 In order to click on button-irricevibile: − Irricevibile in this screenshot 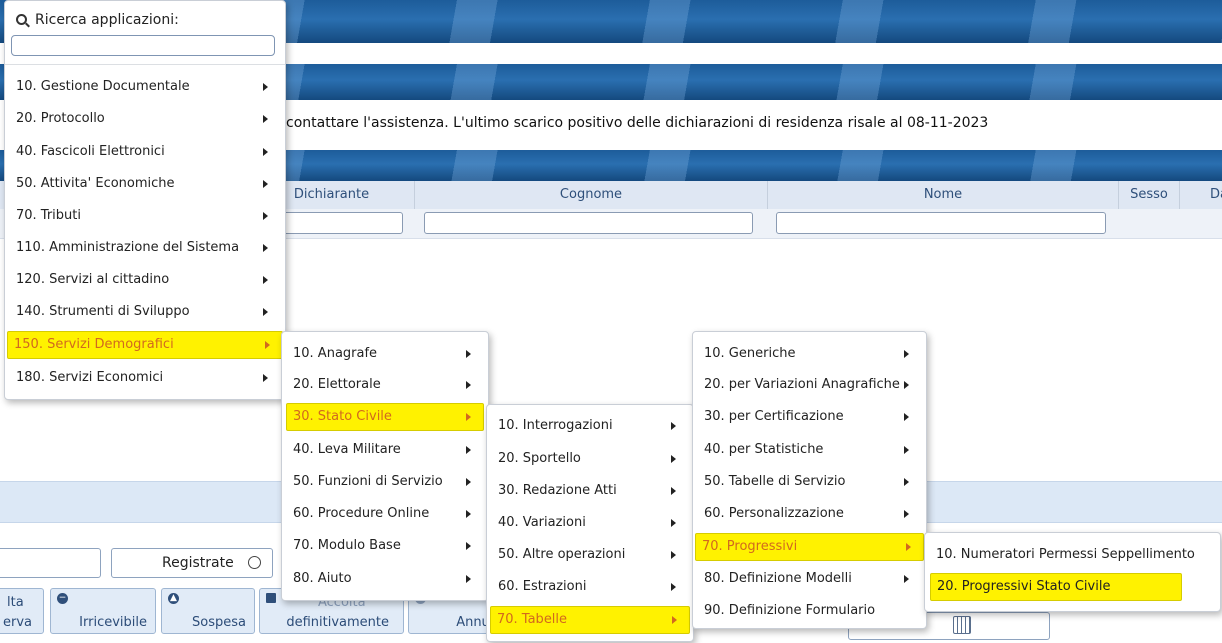, I will do `click(103, 611)`.